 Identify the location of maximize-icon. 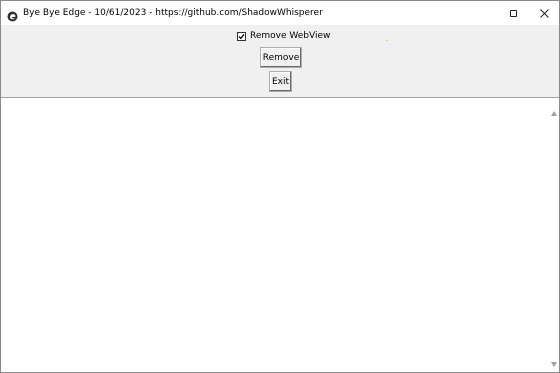
(513, 13).